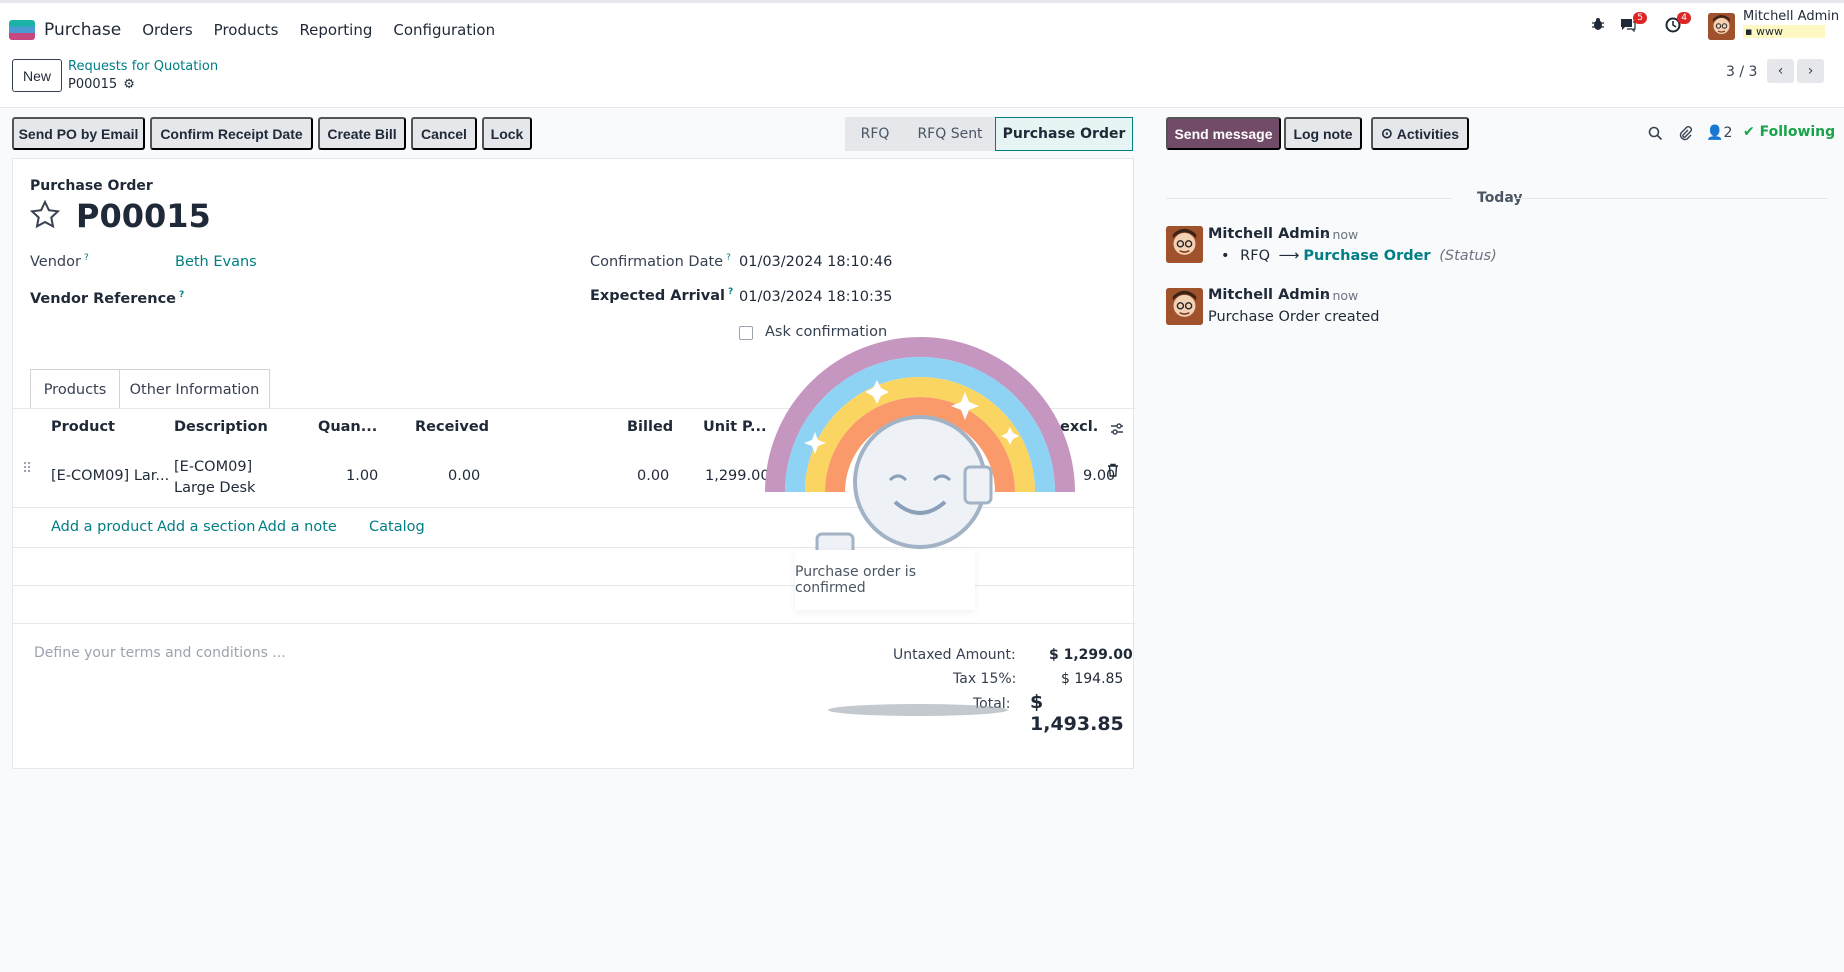 This screenshot has height=972, width=1844. Describe the element at coordinates (1420, 133) in the screenshot. I see `activities-button: ⊙ Activities` at that location.